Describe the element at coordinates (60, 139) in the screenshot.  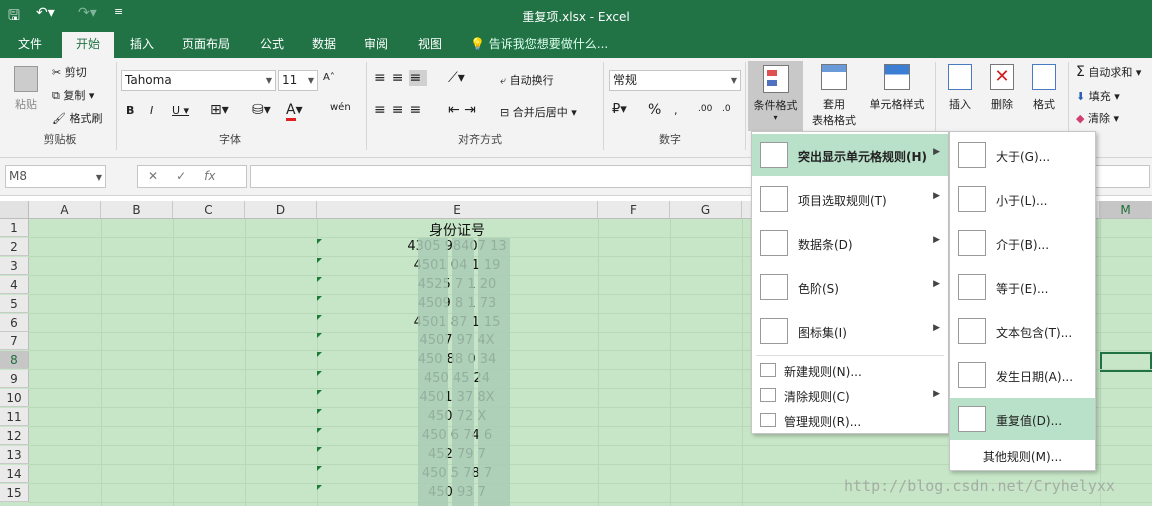
I see `clipboard-group-label: 剪贴板` at that location.